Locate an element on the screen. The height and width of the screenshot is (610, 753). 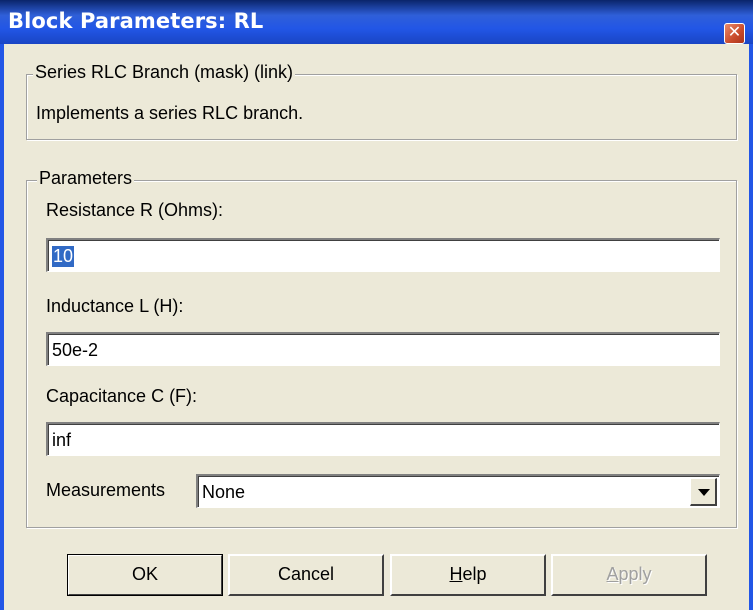
measurements-selected: None is located at coordinates (224, 492).